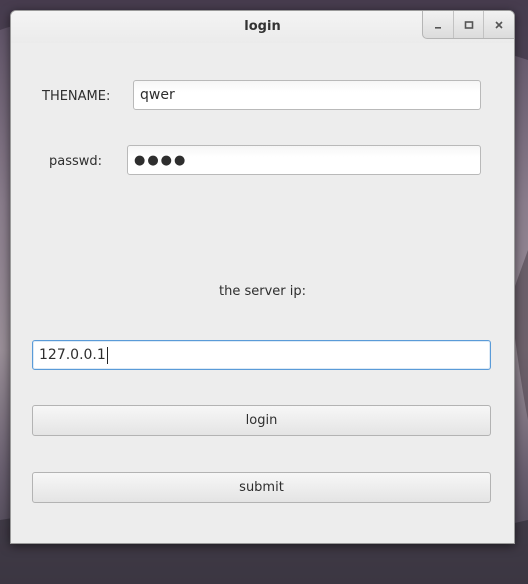  I want to click on maximize-icon, so click(468, 24).